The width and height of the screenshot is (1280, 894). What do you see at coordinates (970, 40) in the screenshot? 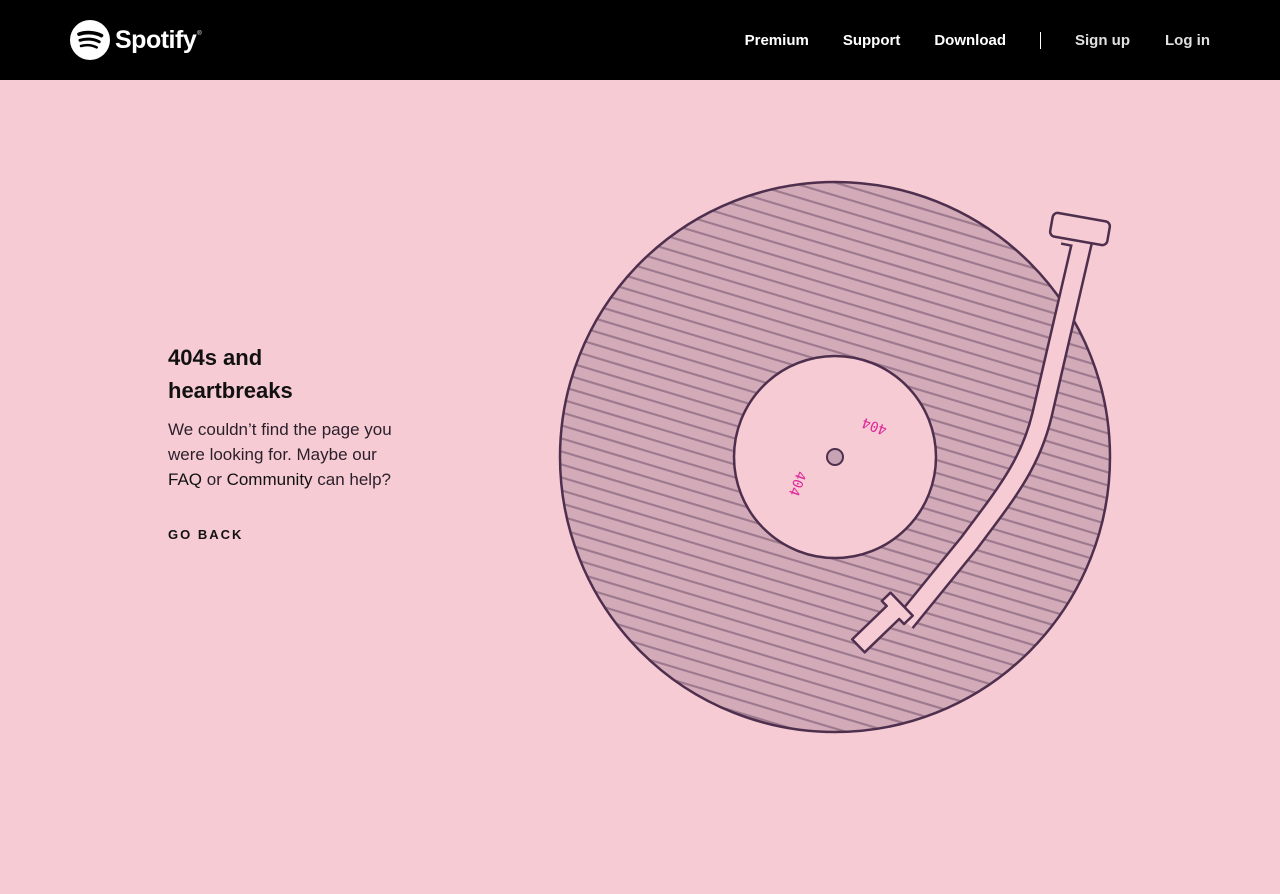
I see `nav-link-download: Download` at bounding box center [970, 40].